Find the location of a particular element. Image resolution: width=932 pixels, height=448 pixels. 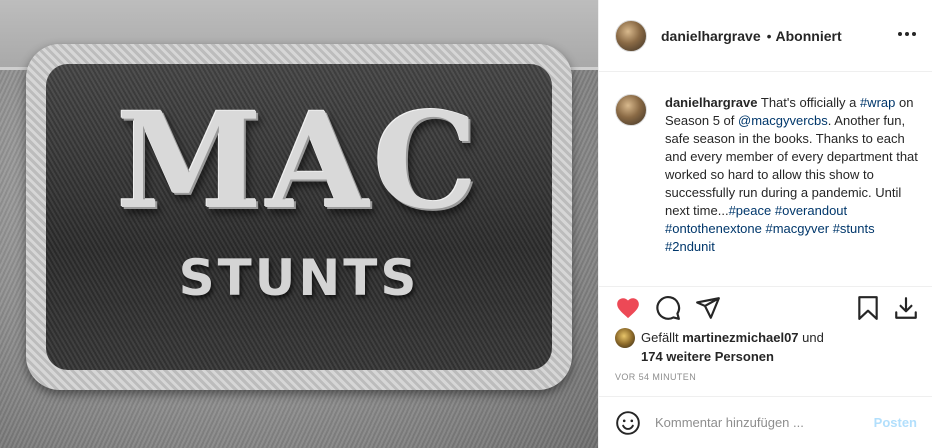

hashtag-link: #stunts is located at coordinates (854, 228).